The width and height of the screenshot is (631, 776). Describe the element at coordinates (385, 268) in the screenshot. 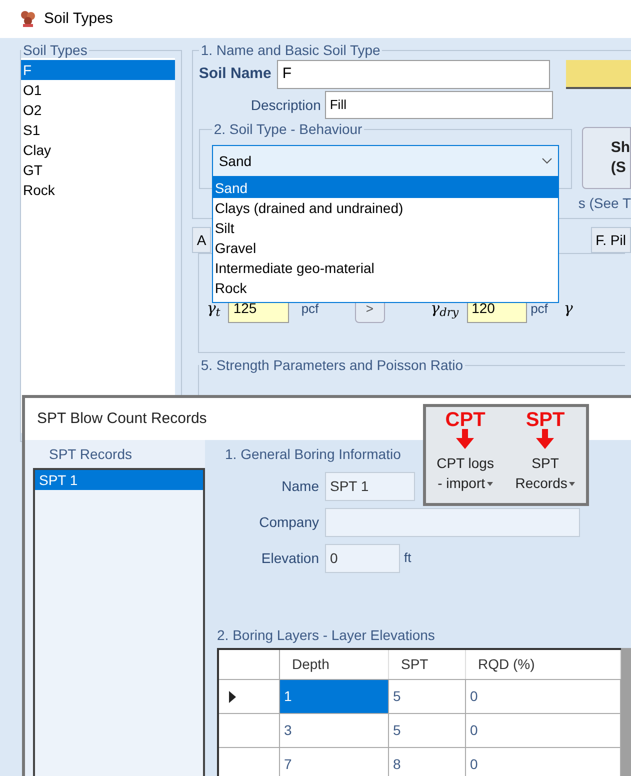

I see `dropdown-option: Intermediate geo-material` at that location.